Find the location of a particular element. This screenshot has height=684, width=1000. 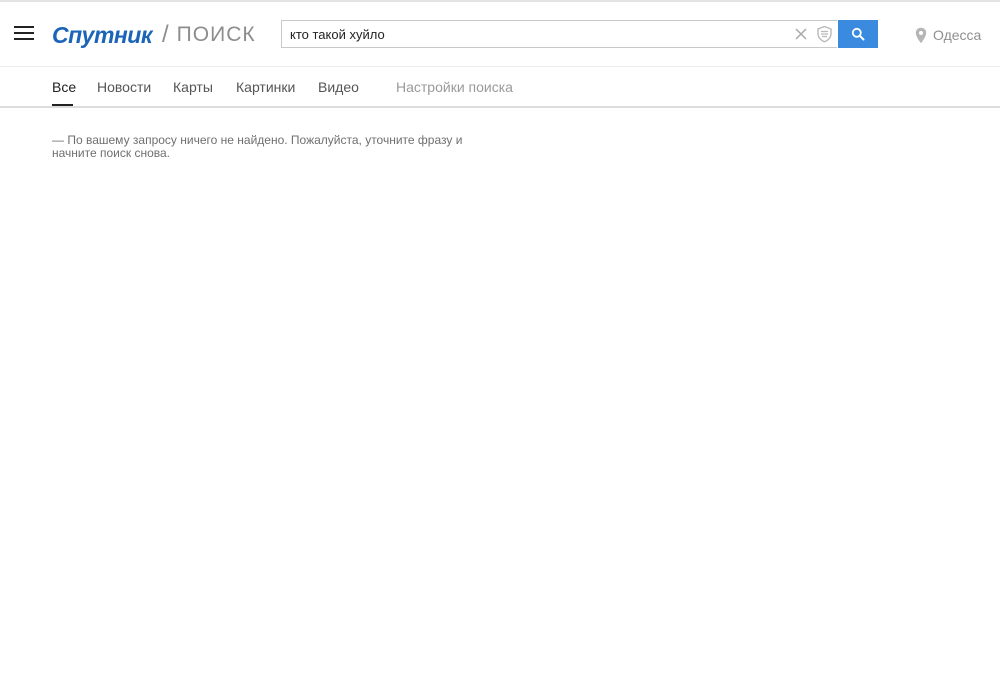

nav-divider is located at coordinates (500, 107).